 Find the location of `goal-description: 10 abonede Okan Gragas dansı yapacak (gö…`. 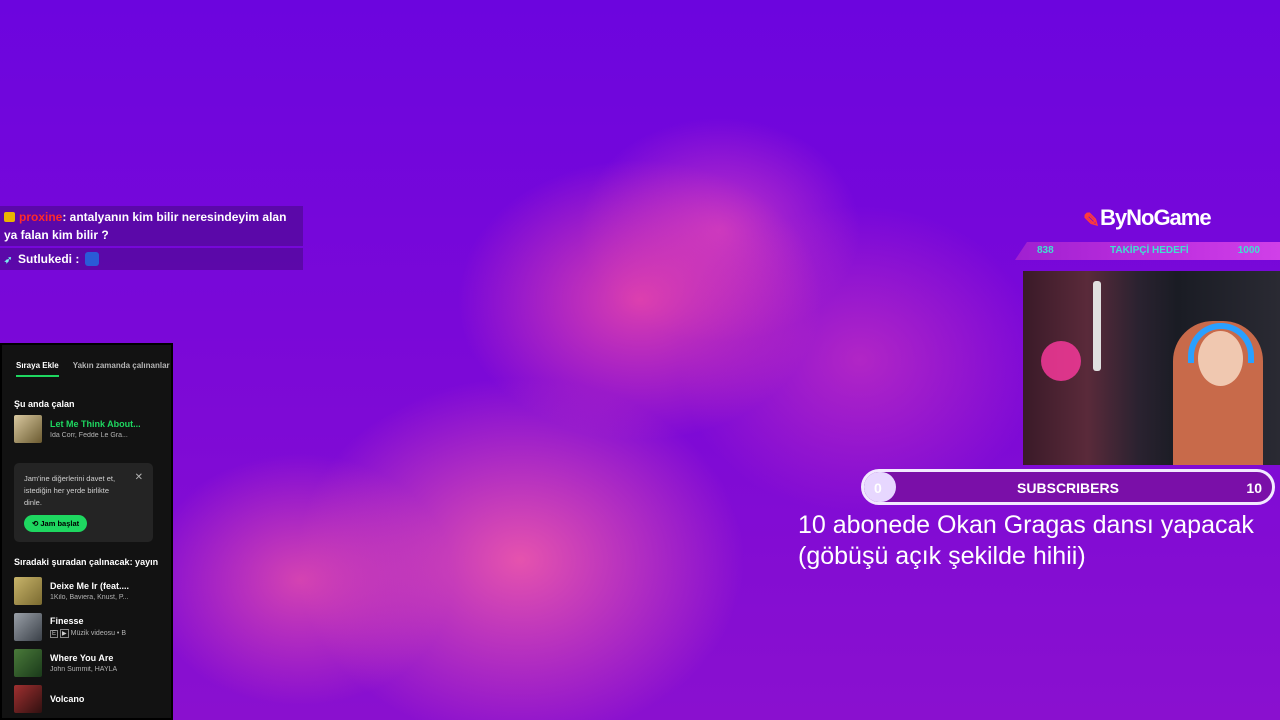

goal-description: 10 abonede Okan Gragas dansı yapacak (gö… is located at coordinates (1026, 541).